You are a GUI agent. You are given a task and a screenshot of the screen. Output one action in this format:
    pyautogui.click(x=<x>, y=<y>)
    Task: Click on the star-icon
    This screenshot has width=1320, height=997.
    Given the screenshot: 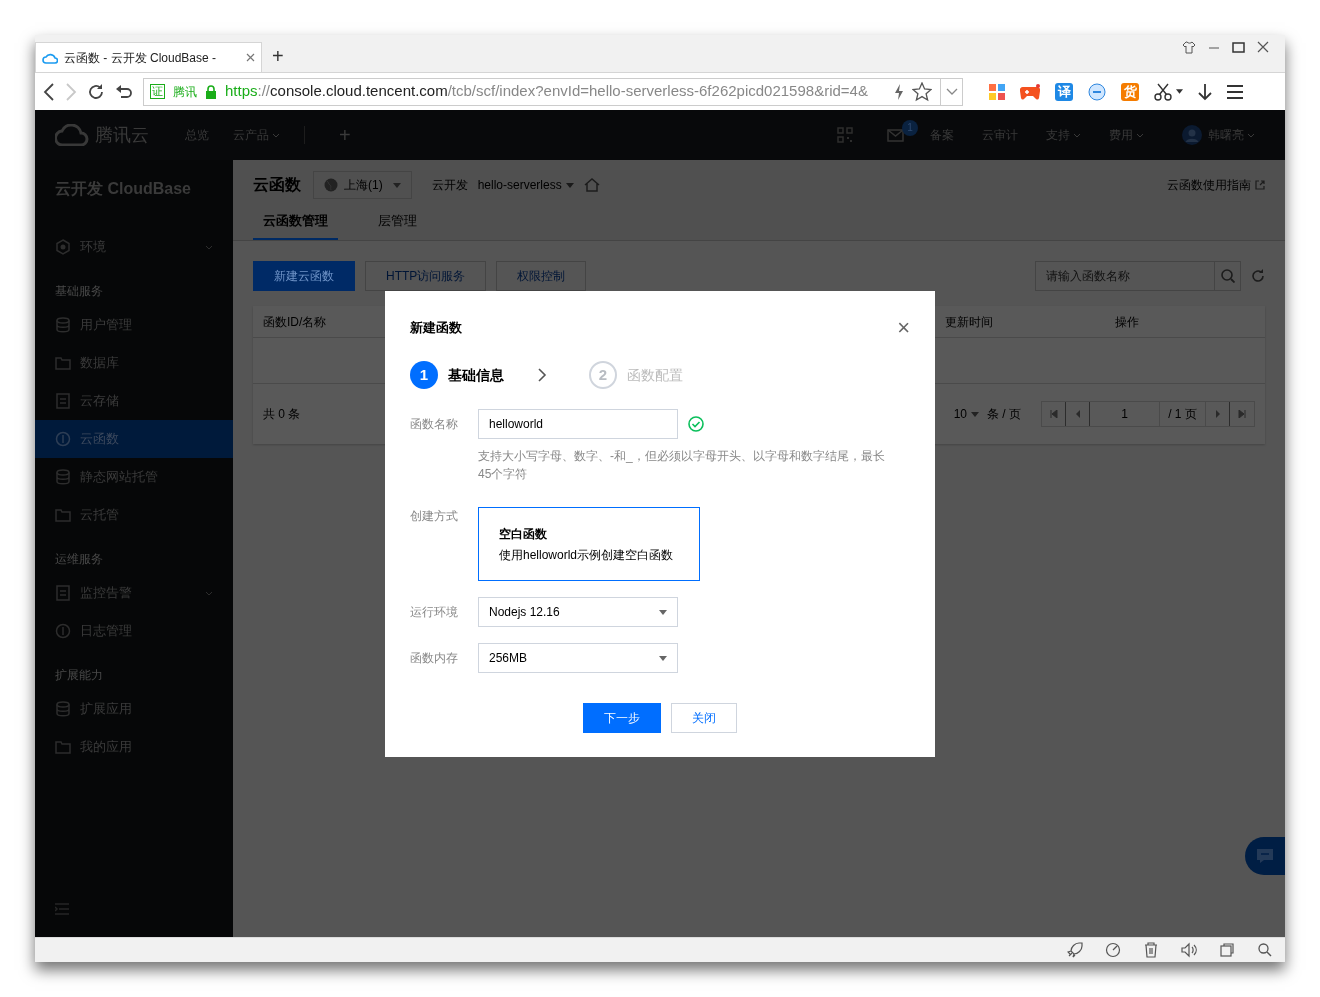 What is the action you would take?
    pyautogui.click(x=922, y=91)
    